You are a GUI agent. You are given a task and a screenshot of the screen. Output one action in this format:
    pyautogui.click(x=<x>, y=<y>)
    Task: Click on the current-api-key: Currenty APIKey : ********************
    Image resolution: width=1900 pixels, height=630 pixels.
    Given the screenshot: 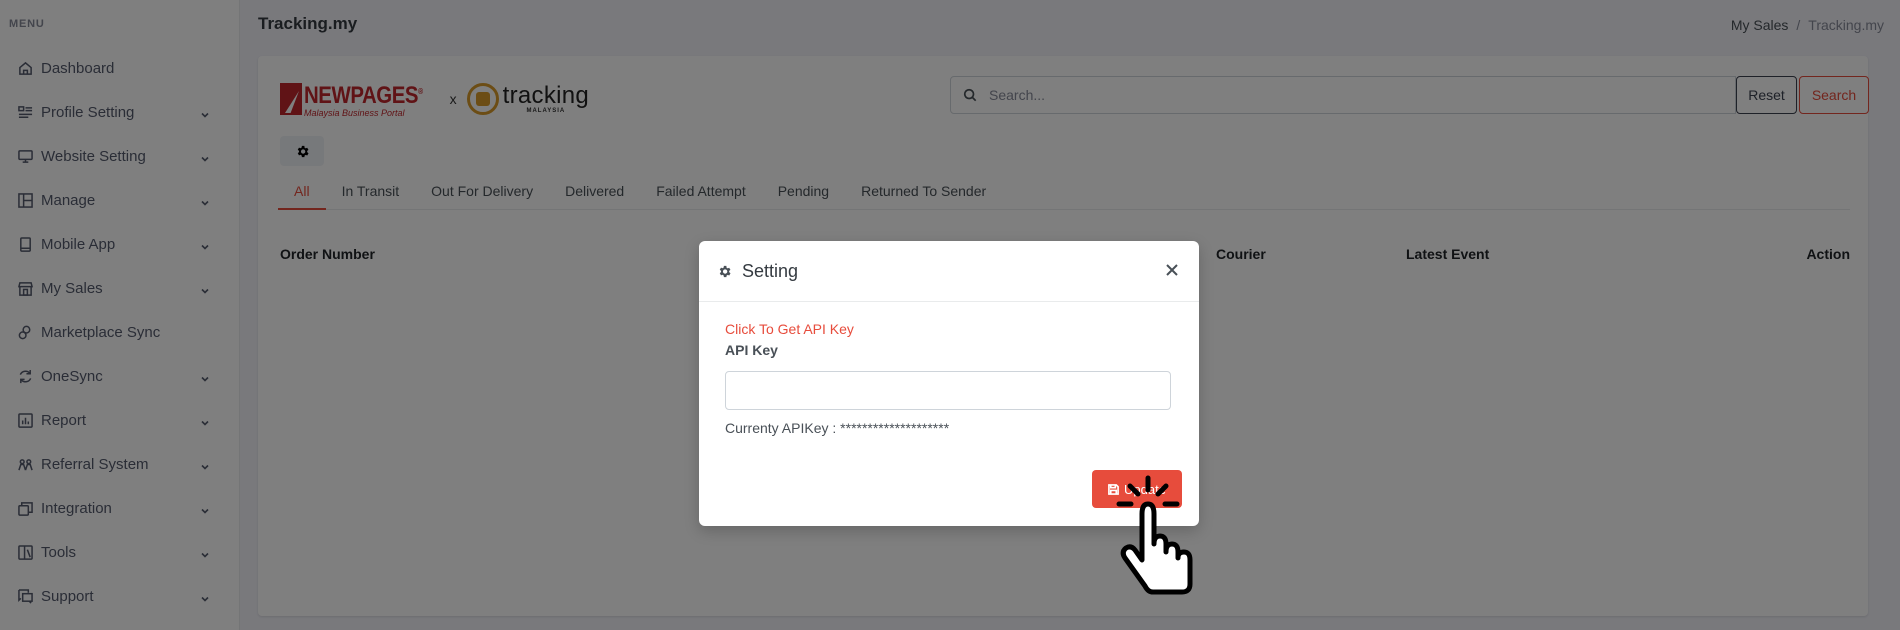 What is the action you would take?
    pyautogui.click(x=837, y=428)
    